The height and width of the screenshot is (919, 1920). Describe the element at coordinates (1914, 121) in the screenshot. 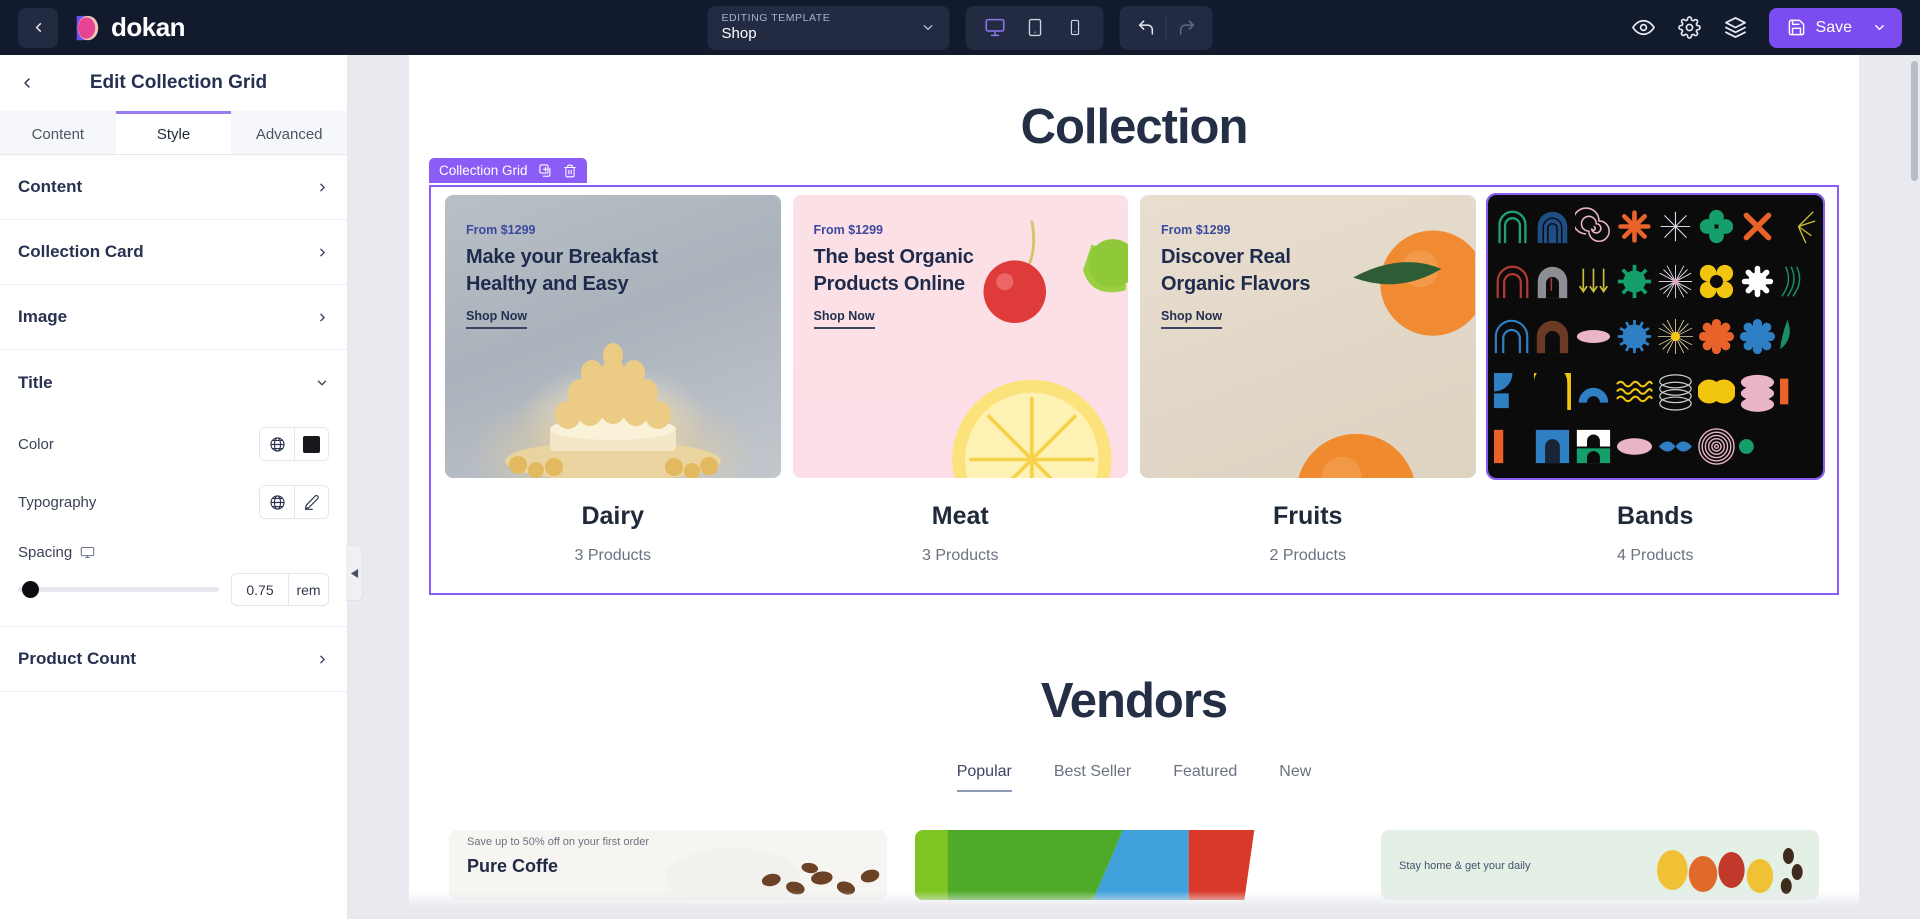

I see `canvas-scrollbar` at that location.